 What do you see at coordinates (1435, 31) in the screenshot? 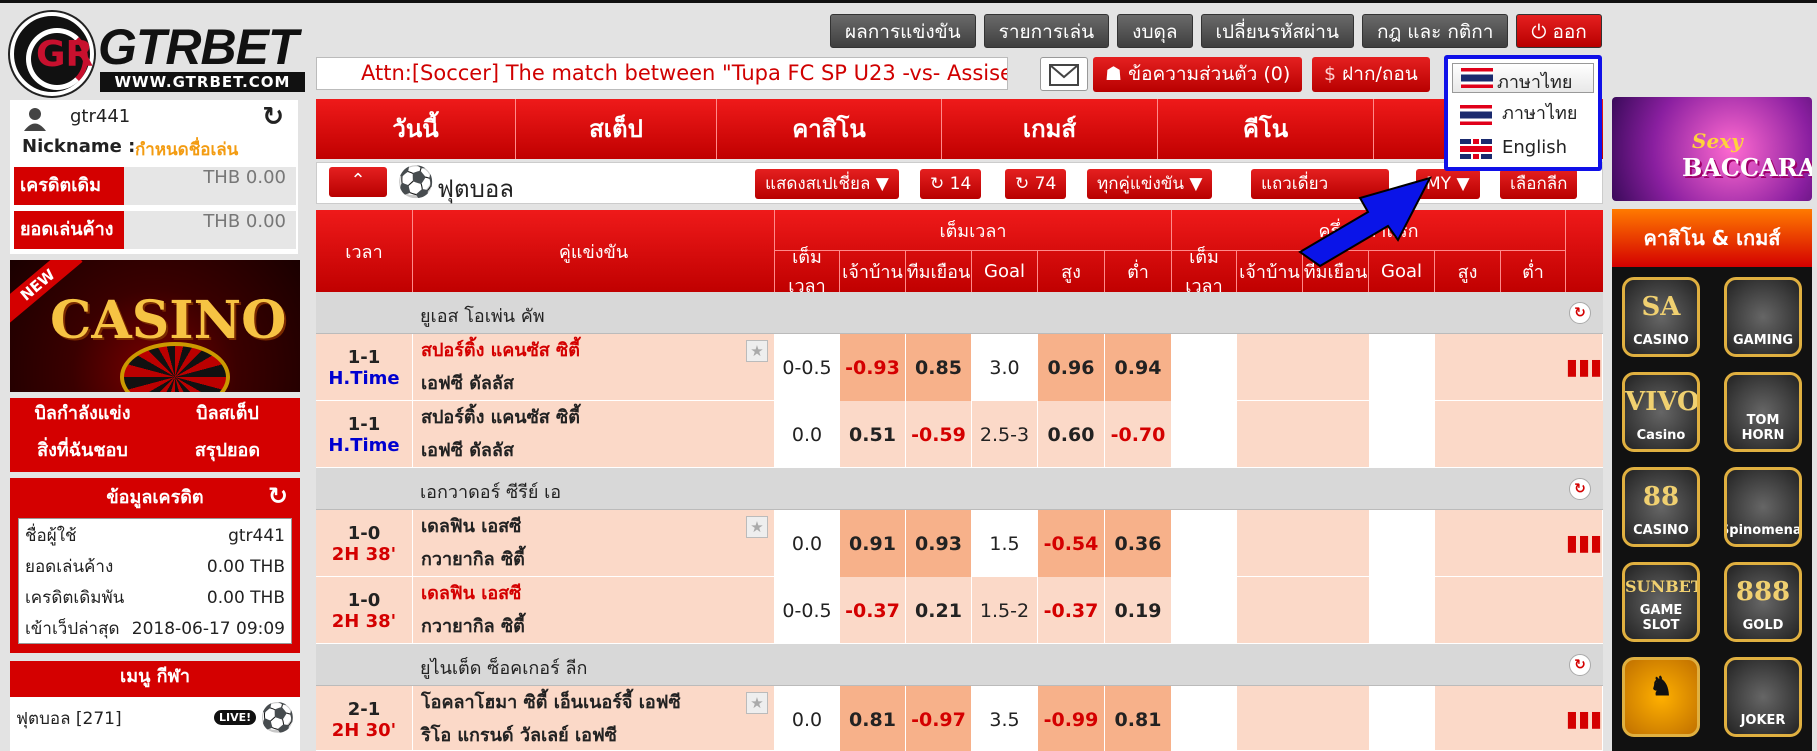
I see `rules-button: กฎ และ กติกา` at bounding box center [1435, 31].